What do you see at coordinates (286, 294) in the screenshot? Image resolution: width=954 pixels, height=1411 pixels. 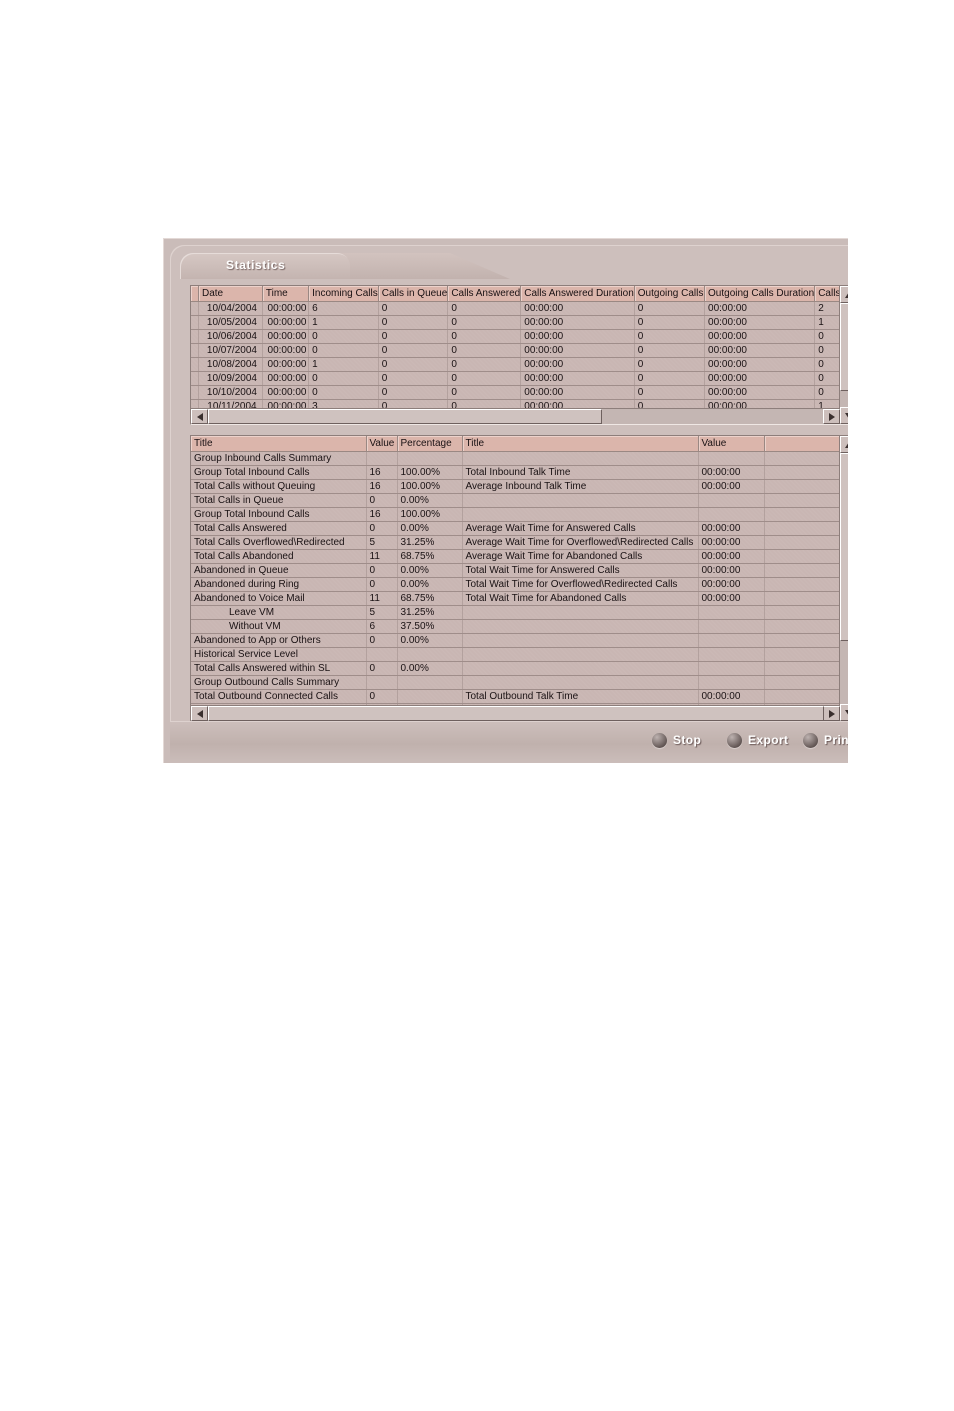 I see `column-header: Time` at bounding box center [286, 294].